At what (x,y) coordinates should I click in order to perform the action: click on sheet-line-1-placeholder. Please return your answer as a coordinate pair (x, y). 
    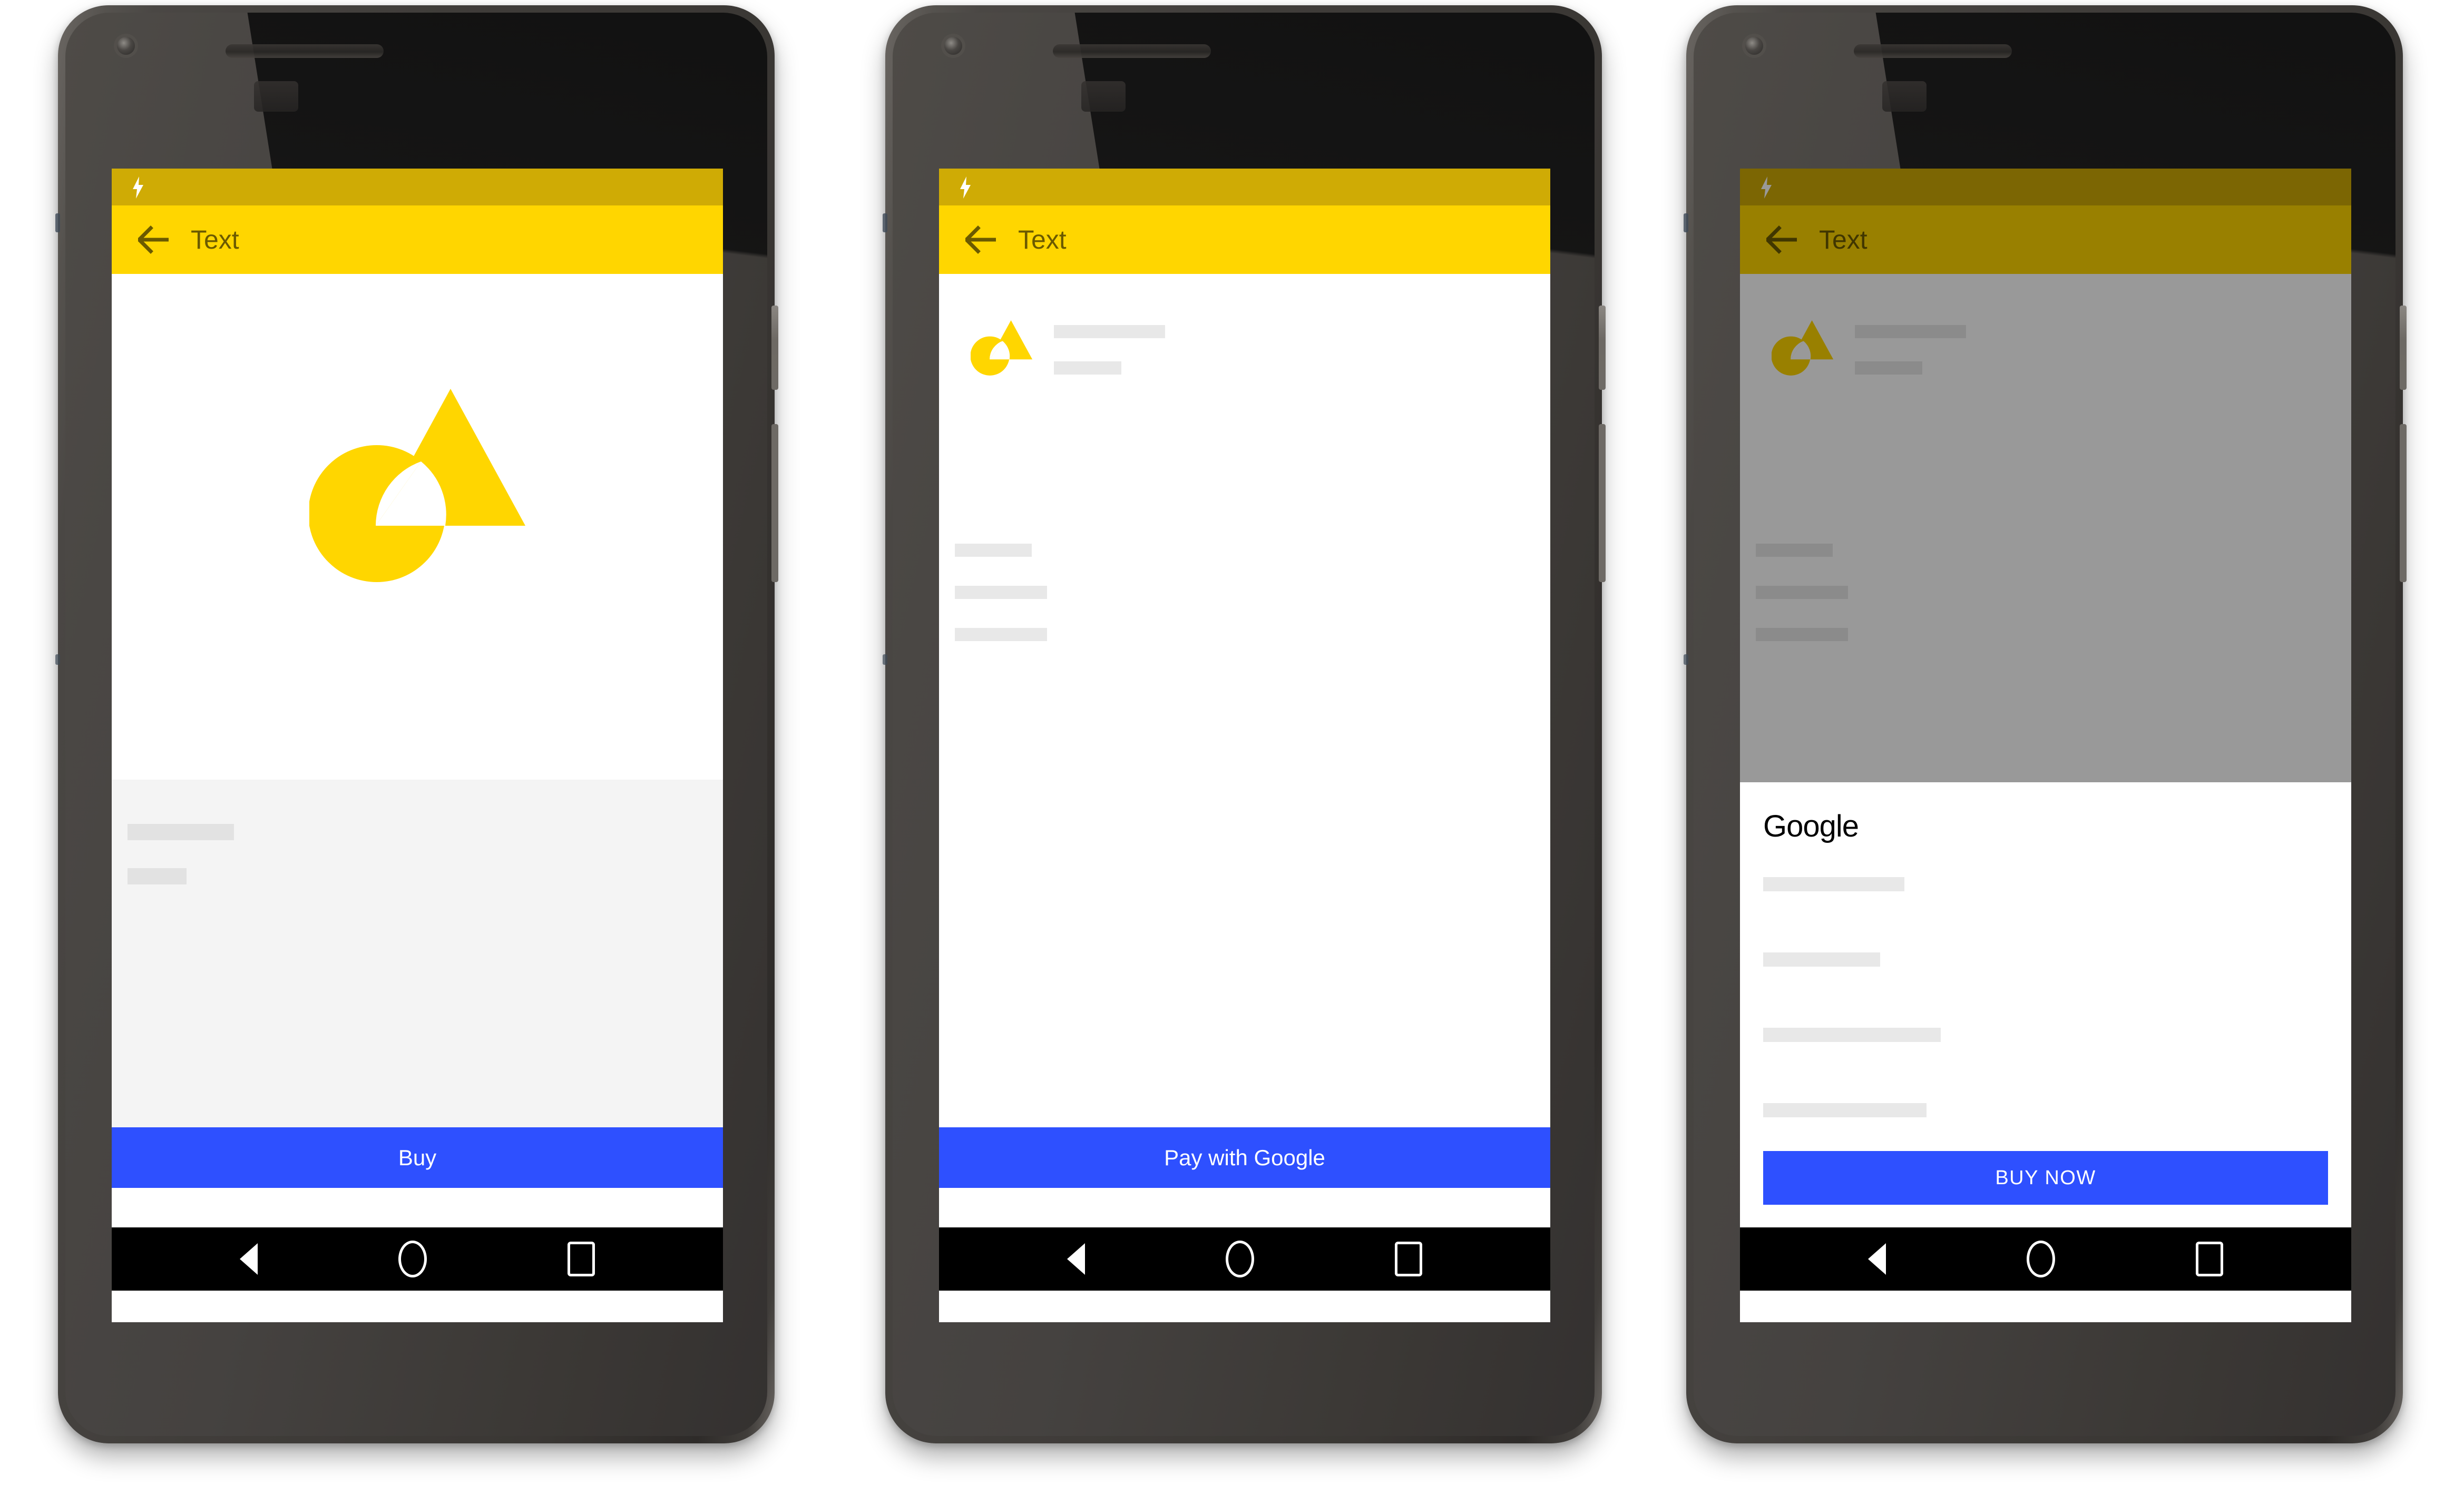
    Looking at the image, I should click on (1834, 884).